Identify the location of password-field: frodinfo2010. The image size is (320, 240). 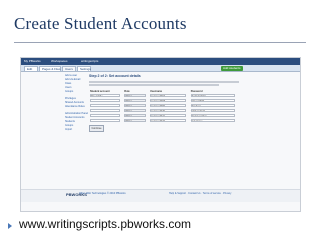
(212, 95).